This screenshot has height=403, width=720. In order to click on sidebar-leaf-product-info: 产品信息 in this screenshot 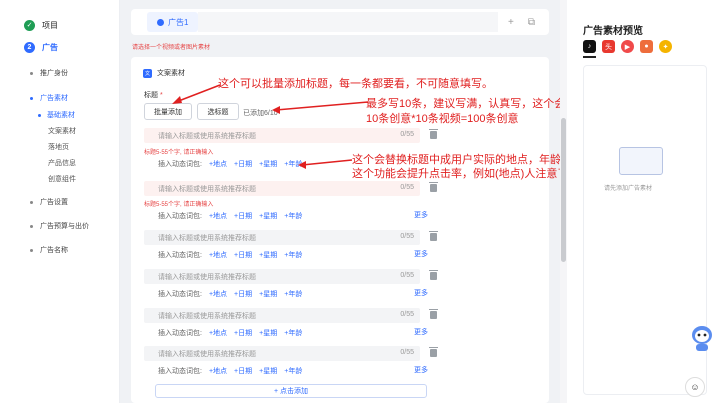, I will do `click(59, 163)`.